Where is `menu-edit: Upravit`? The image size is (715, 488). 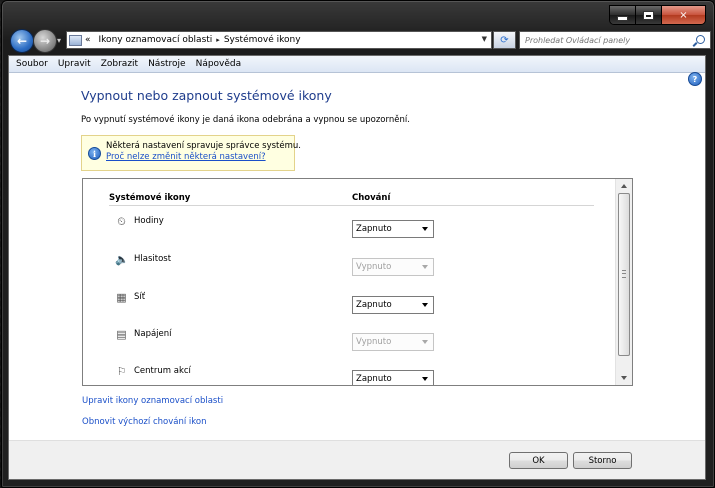 menu-edit: Upravit is located at coordinates (74, 64).